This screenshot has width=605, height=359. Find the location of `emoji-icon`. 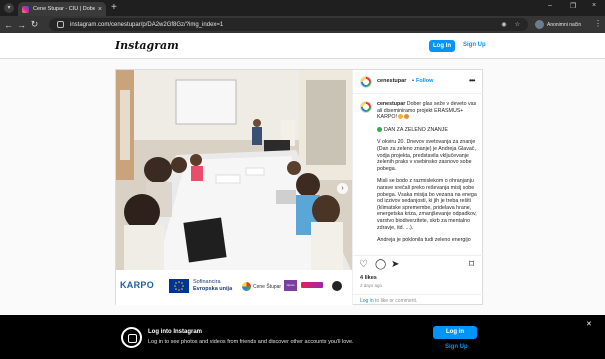

emoji-icon is located at coordinates (407, 117).